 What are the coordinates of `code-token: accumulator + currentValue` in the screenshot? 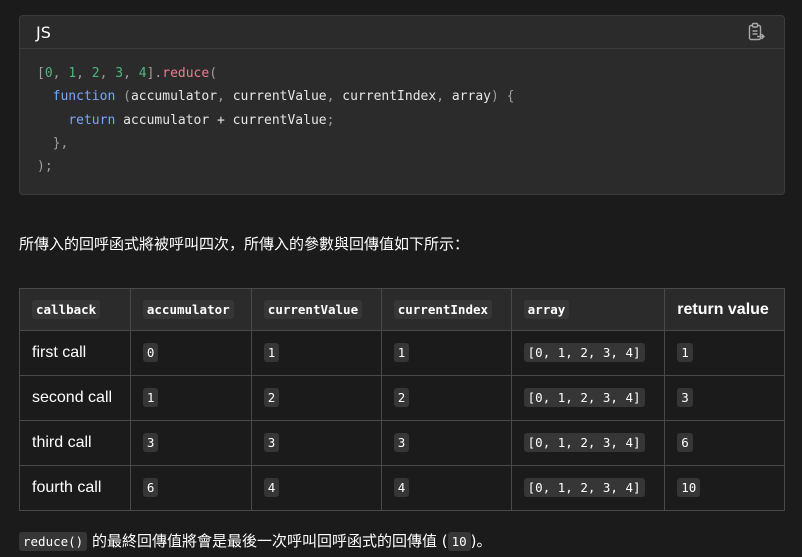 It's located at (221, 120).